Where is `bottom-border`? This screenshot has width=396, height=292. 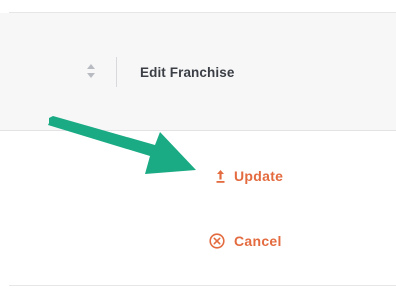
bottom-border is located at coordinates (202, 285).